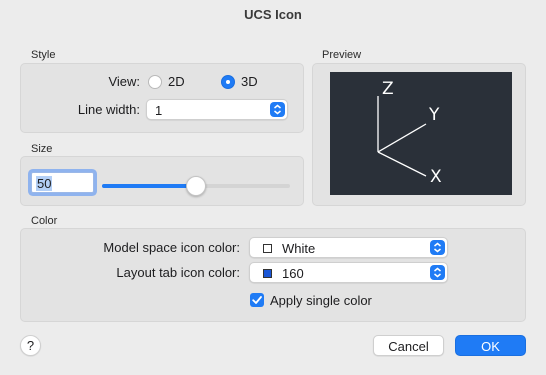 Image resolution: width=546 pixels, height=375 pixels. What do you see at coordinates (408, 345) in the screenshot?
I see `cancel-button: Cancel` at bounding box center [408, 345].